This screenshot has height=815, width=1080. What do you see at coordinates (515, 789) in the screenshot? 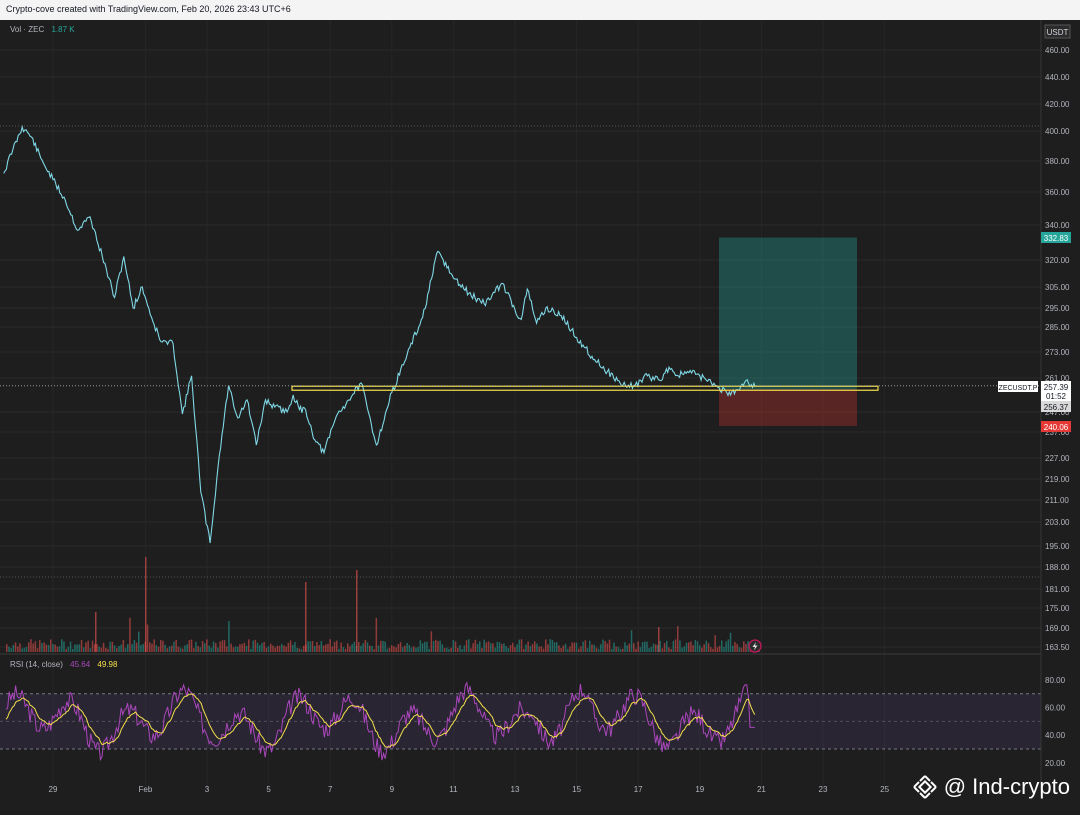
I see `time-tick-label: 13` at bounding box center [515, 789].